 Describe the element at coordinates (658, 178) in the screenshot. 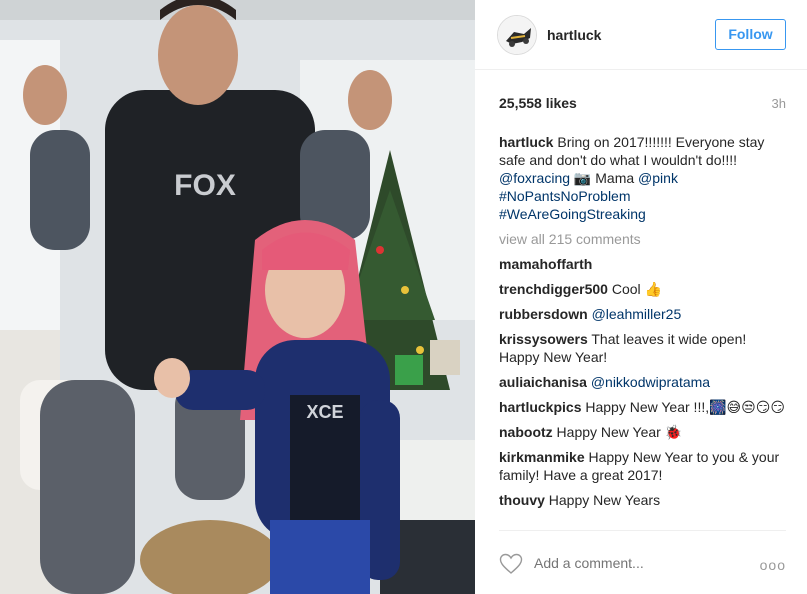

I see `mention-link: @pink` at that location.